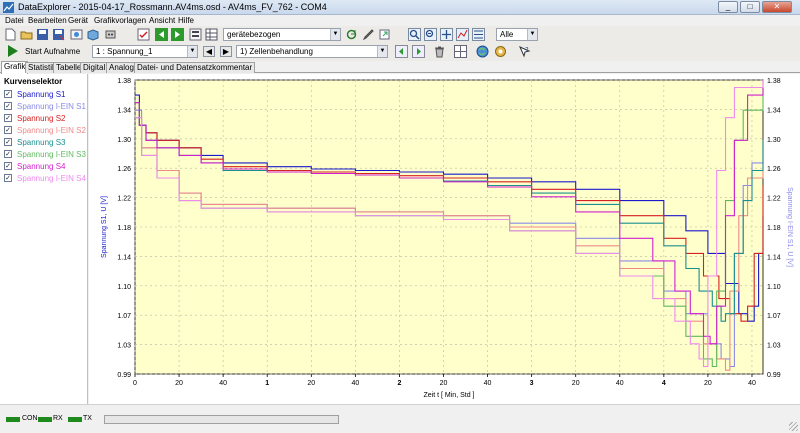 This screenshot has height=433, width=800. I want to click on y-tick-label-left: 1.10, so click(124, 287).